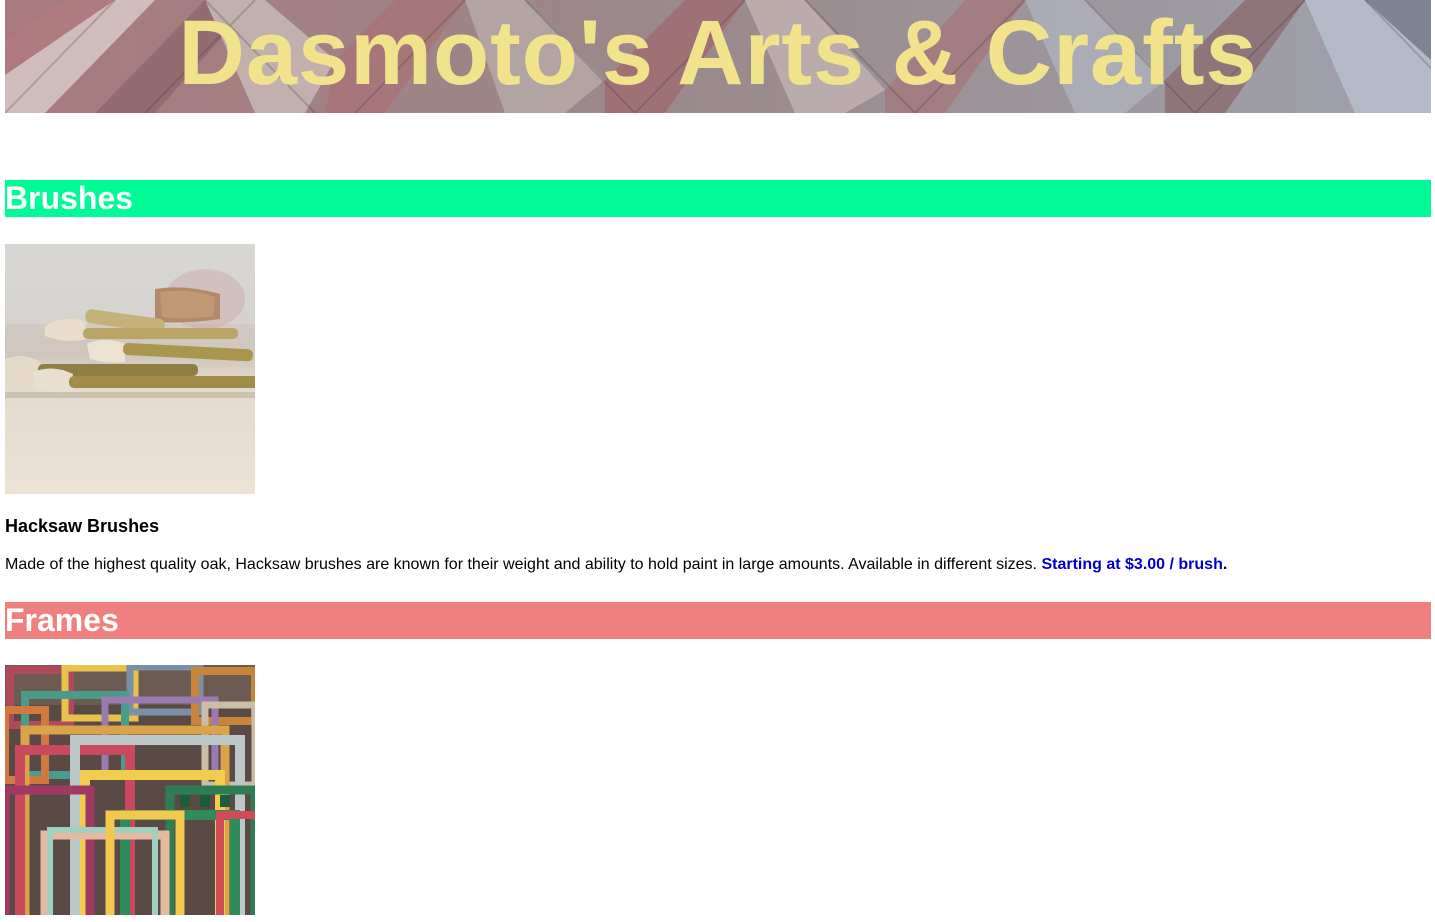 The width and height of the screenshot is (1435, 922). Describe the element at coordinates (130, 369) in the screenshot. I see `brushes-image` at that location.